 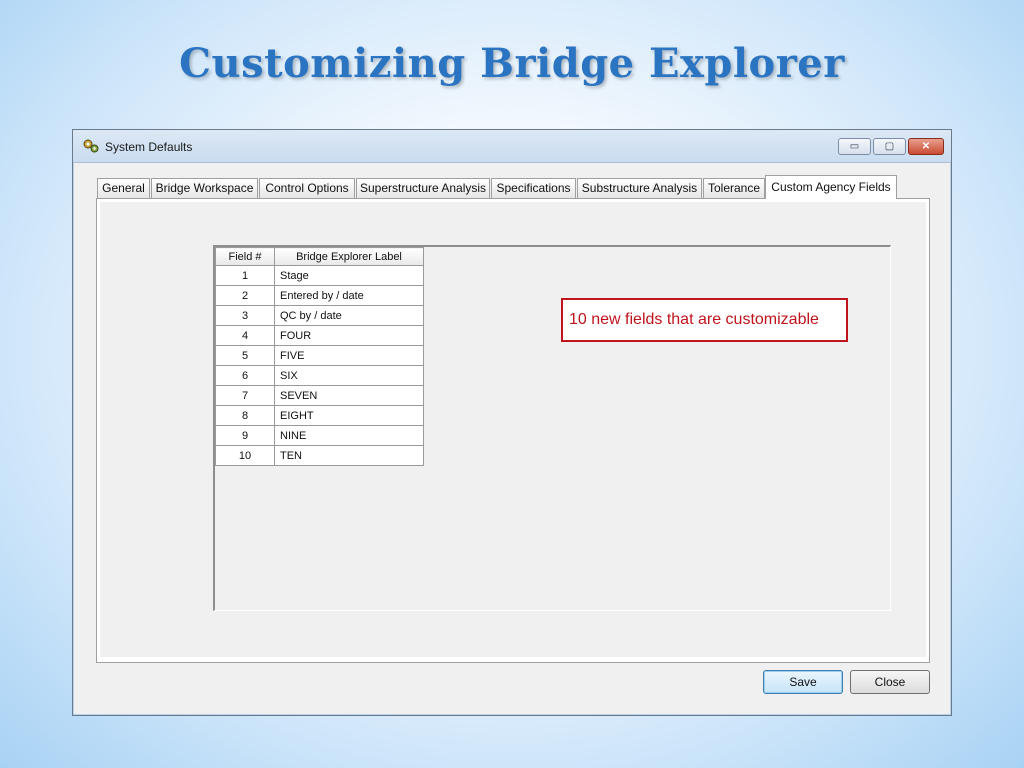 I want to click on field-number-cell: 5, so click(x=245, y=355).